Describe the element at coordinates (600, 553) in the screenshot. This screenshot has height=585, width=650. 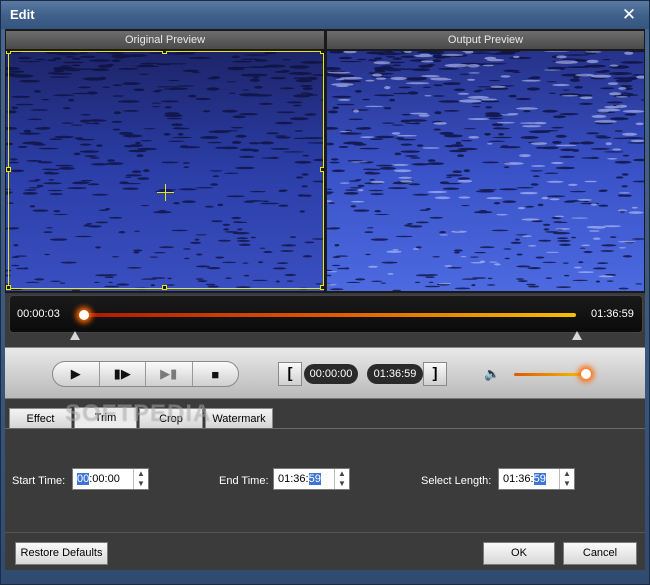
I see `cancel-button: Cancel` at that location.